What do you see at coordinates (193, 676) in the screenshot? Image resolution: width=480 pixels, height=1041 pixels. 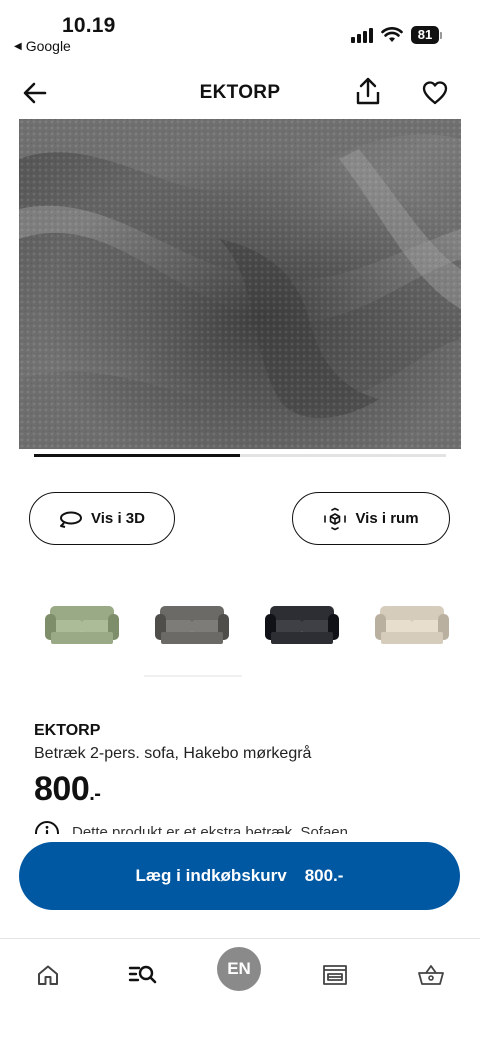 I see `swatch-selected-indicator` at bounding box center [193, 676].